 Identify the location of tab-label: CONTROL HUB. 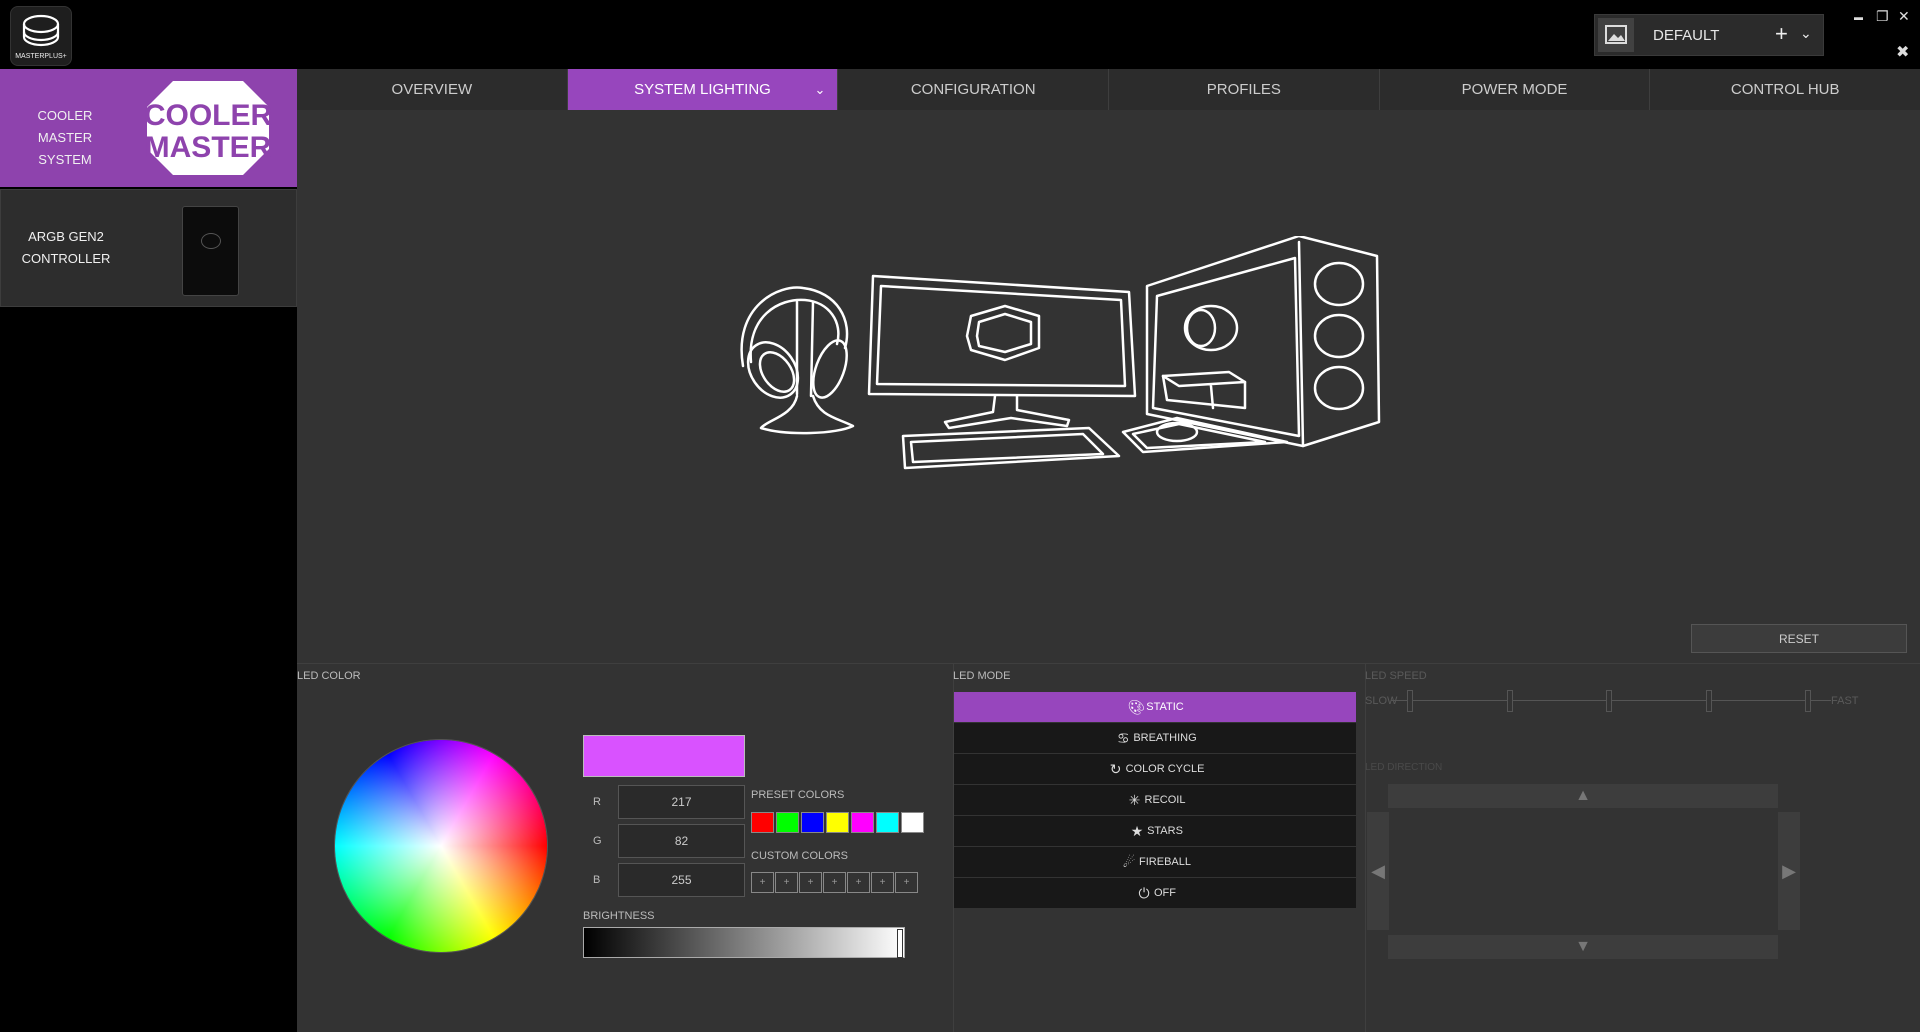
(1785, 89).